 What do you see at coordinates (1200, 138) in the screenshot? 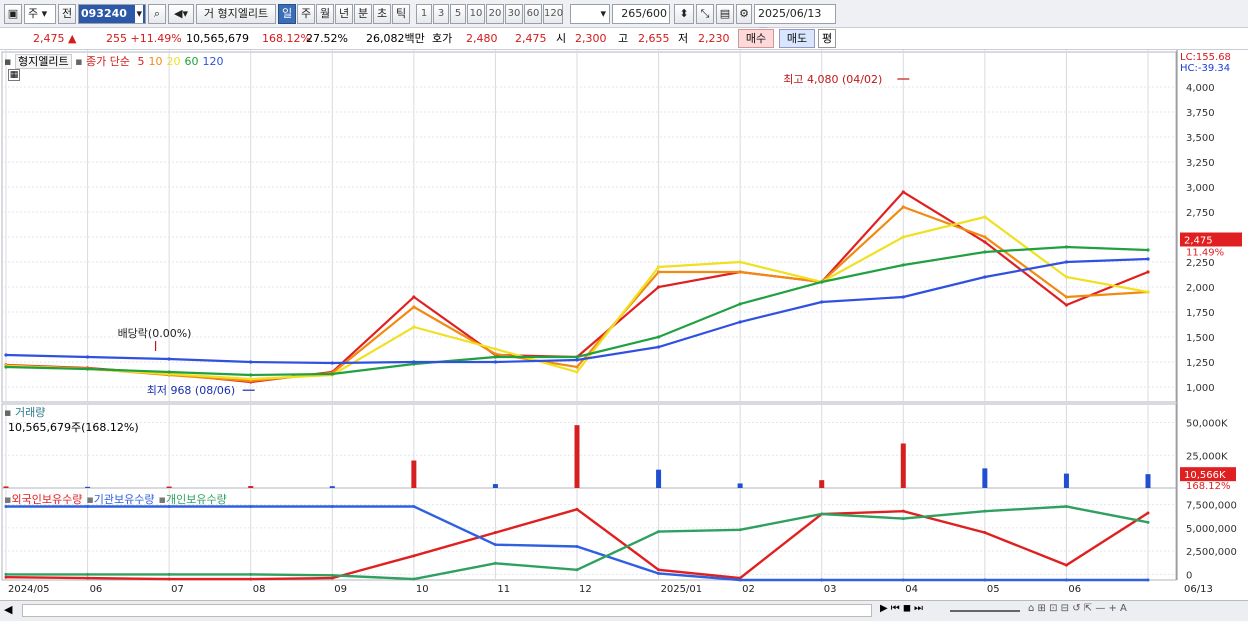
I see `price-tick-label: 3,500` at bounding box center [1200, 138].